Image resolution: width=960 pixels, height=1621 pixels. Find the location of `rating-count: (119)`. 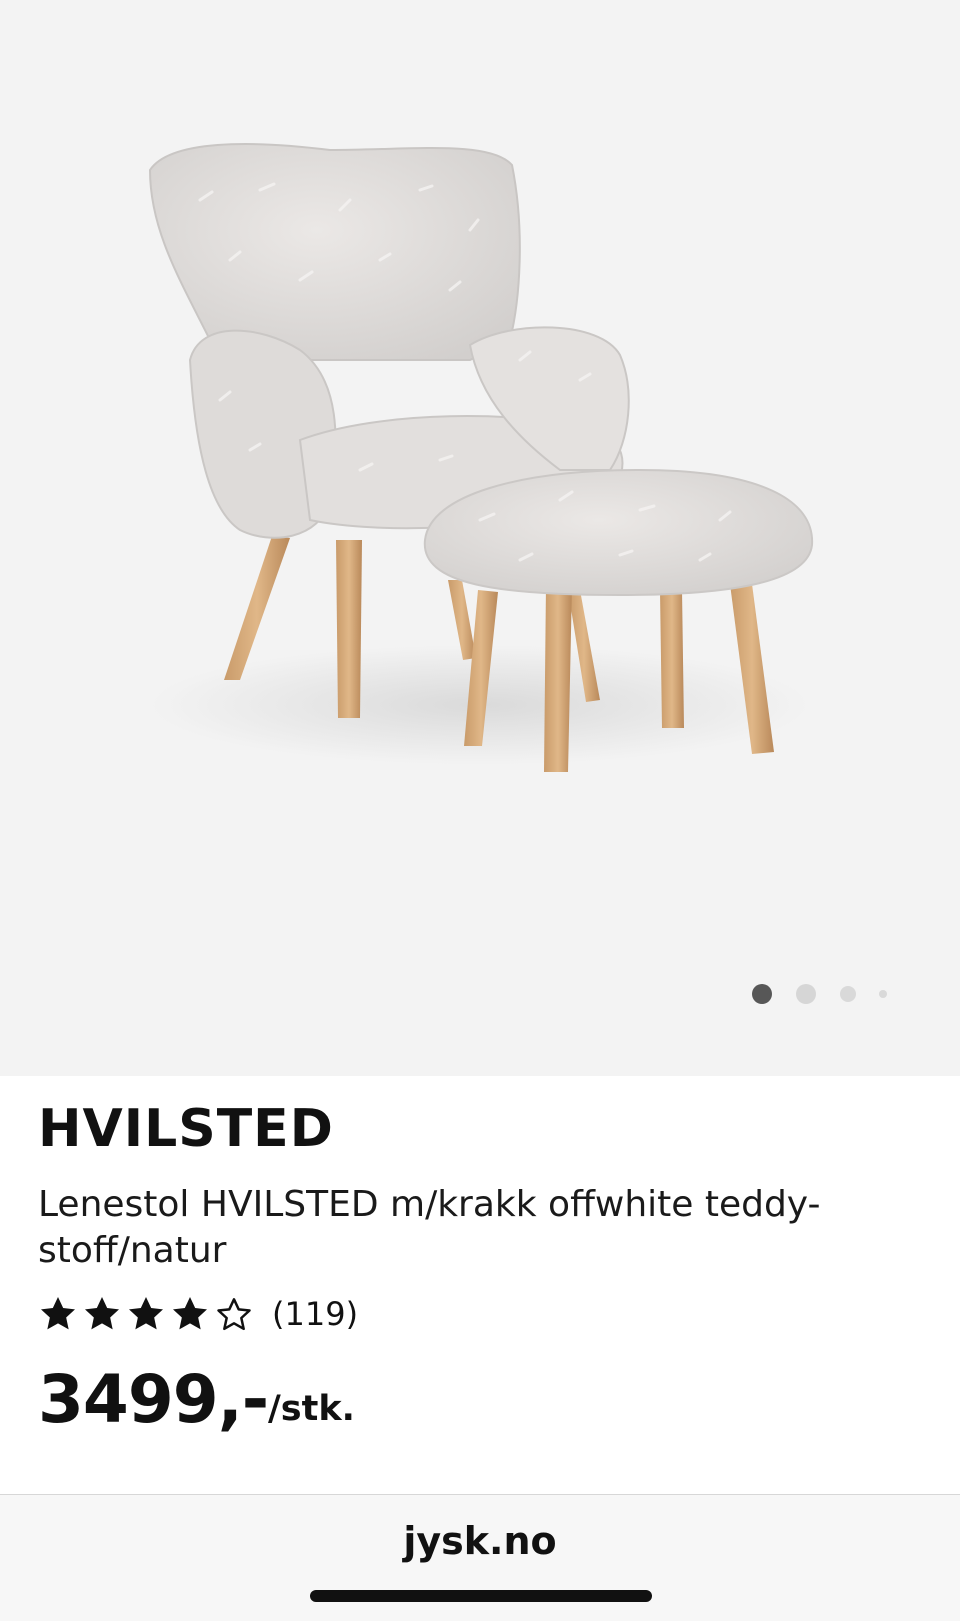

rating-count: (119) is located at coordinates (315, 1314).